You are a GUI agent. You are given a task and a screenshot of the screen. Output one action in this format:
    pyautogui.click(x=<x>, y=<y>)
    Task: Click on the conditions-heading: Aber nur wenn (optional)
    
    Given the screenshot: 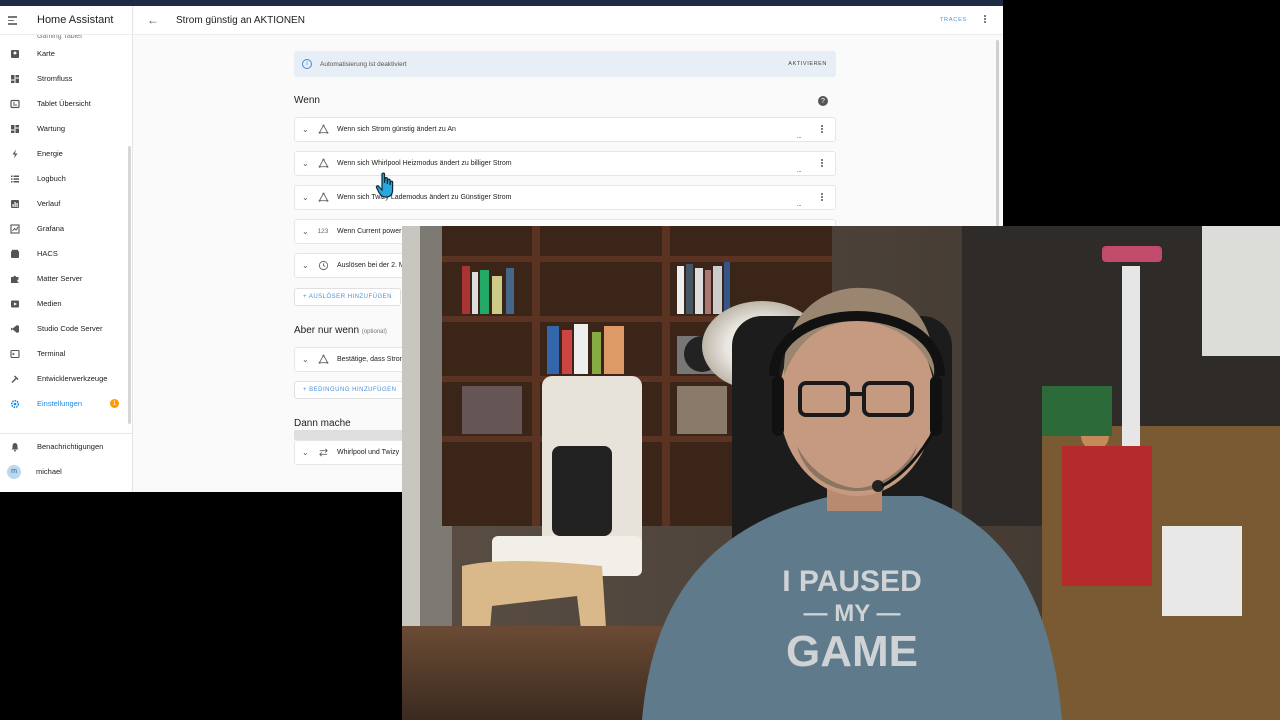 What is the action you would take?
    pyautogui.click(x=340, y=330)
    